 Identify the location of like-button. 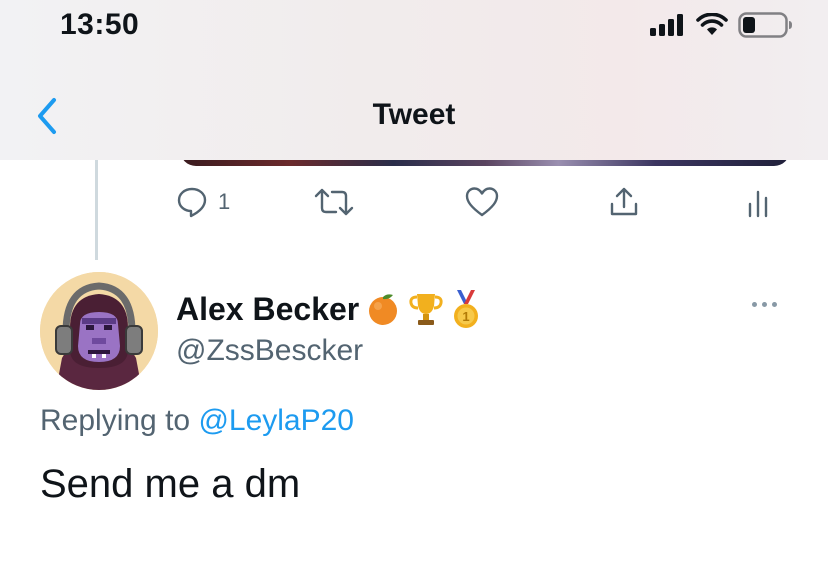
(482, 202).